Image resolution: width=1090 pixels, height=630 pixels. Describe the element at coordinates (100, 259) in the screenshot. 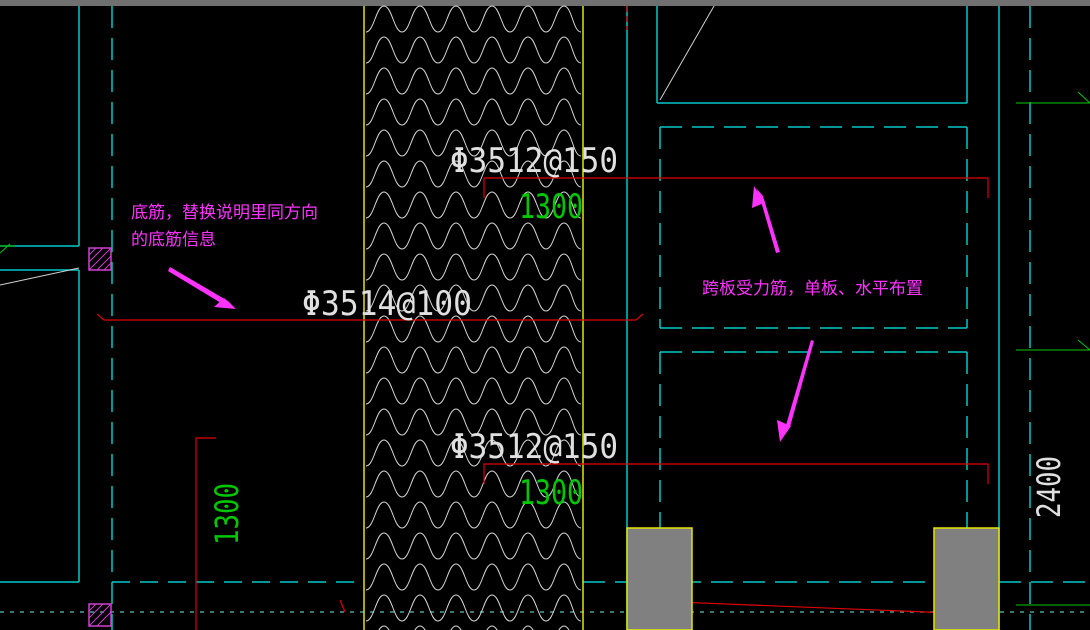

I see `hatched-square-icon` at that location.